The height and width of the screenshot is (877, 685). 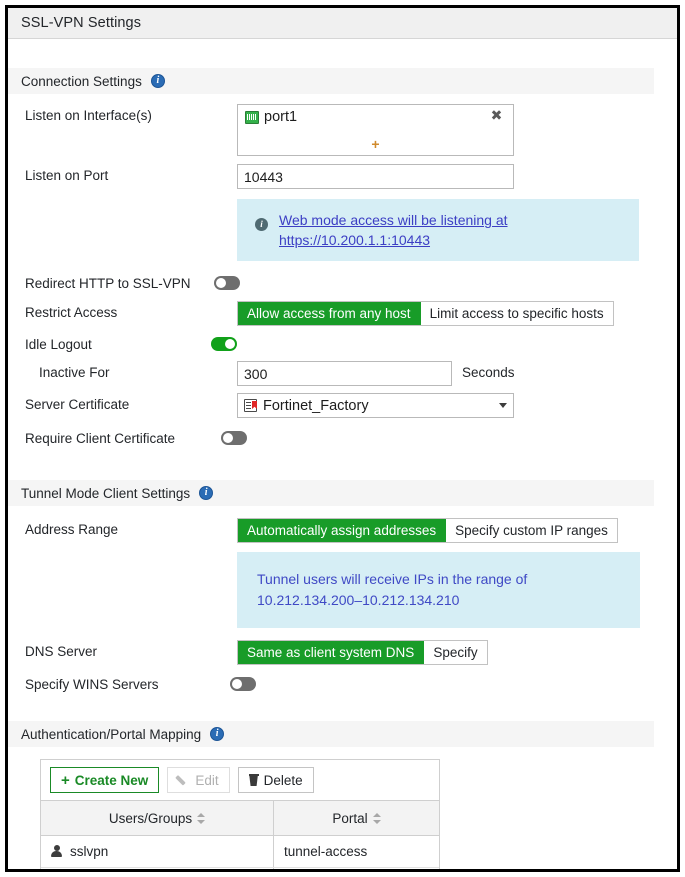 What do you see at coordinates (108, 283) in the screenshot?
I see `redirect-http-label: Redirect HTTP to SSL-VPN` at bounding box center [108, 283].